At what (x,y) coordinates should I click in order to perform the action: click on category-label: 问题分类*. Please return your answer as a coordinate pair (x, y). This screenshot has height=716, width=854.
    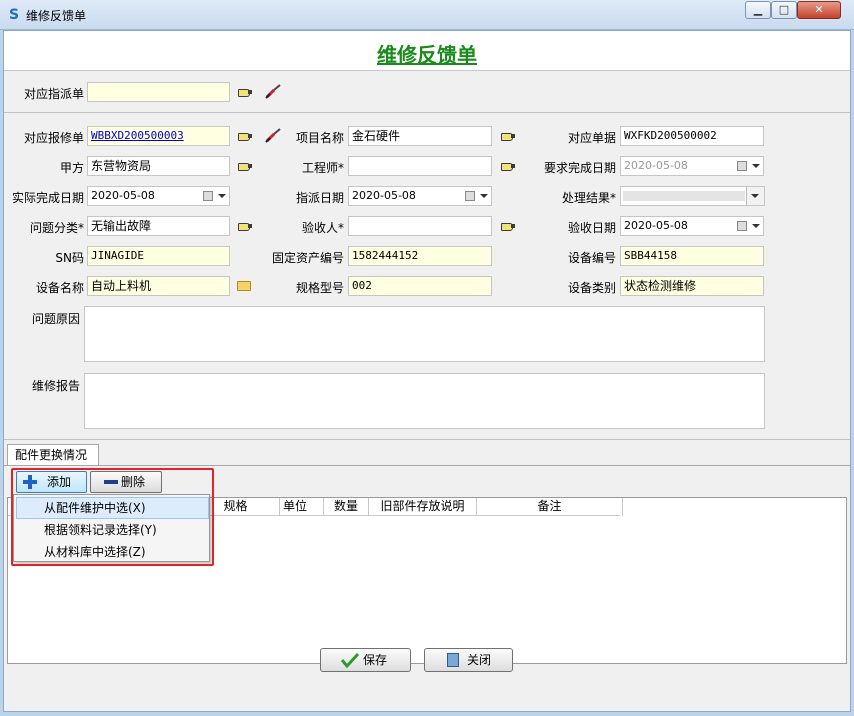
    Looking at the image, I should click on (56, 228).